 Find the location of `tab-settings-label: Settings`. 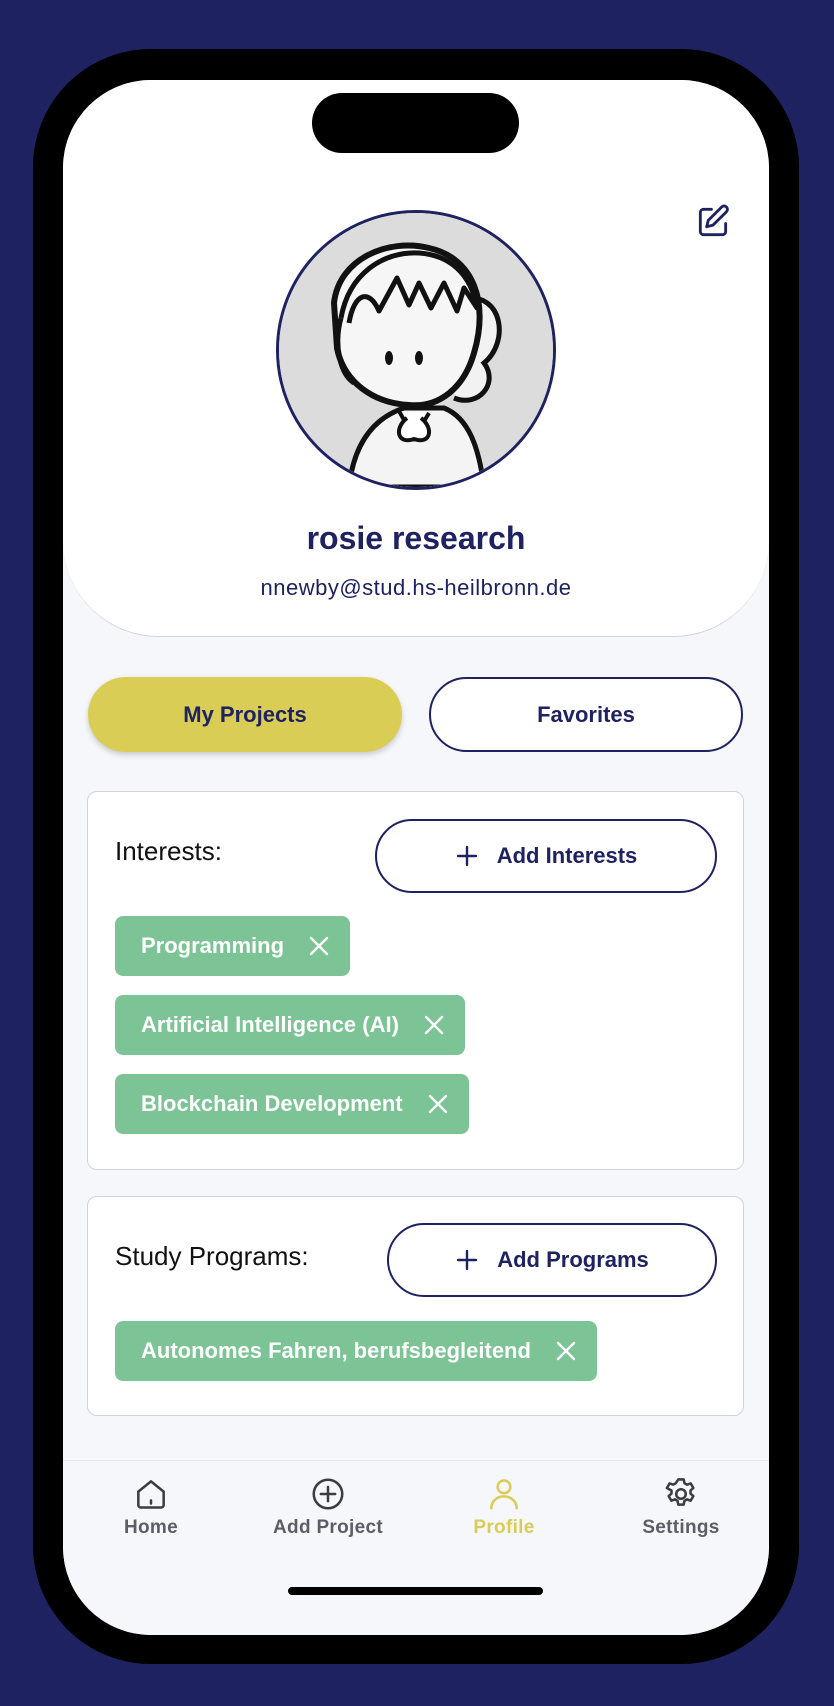

tab-settings-label: Settings is located at coordinates (681, 1527).